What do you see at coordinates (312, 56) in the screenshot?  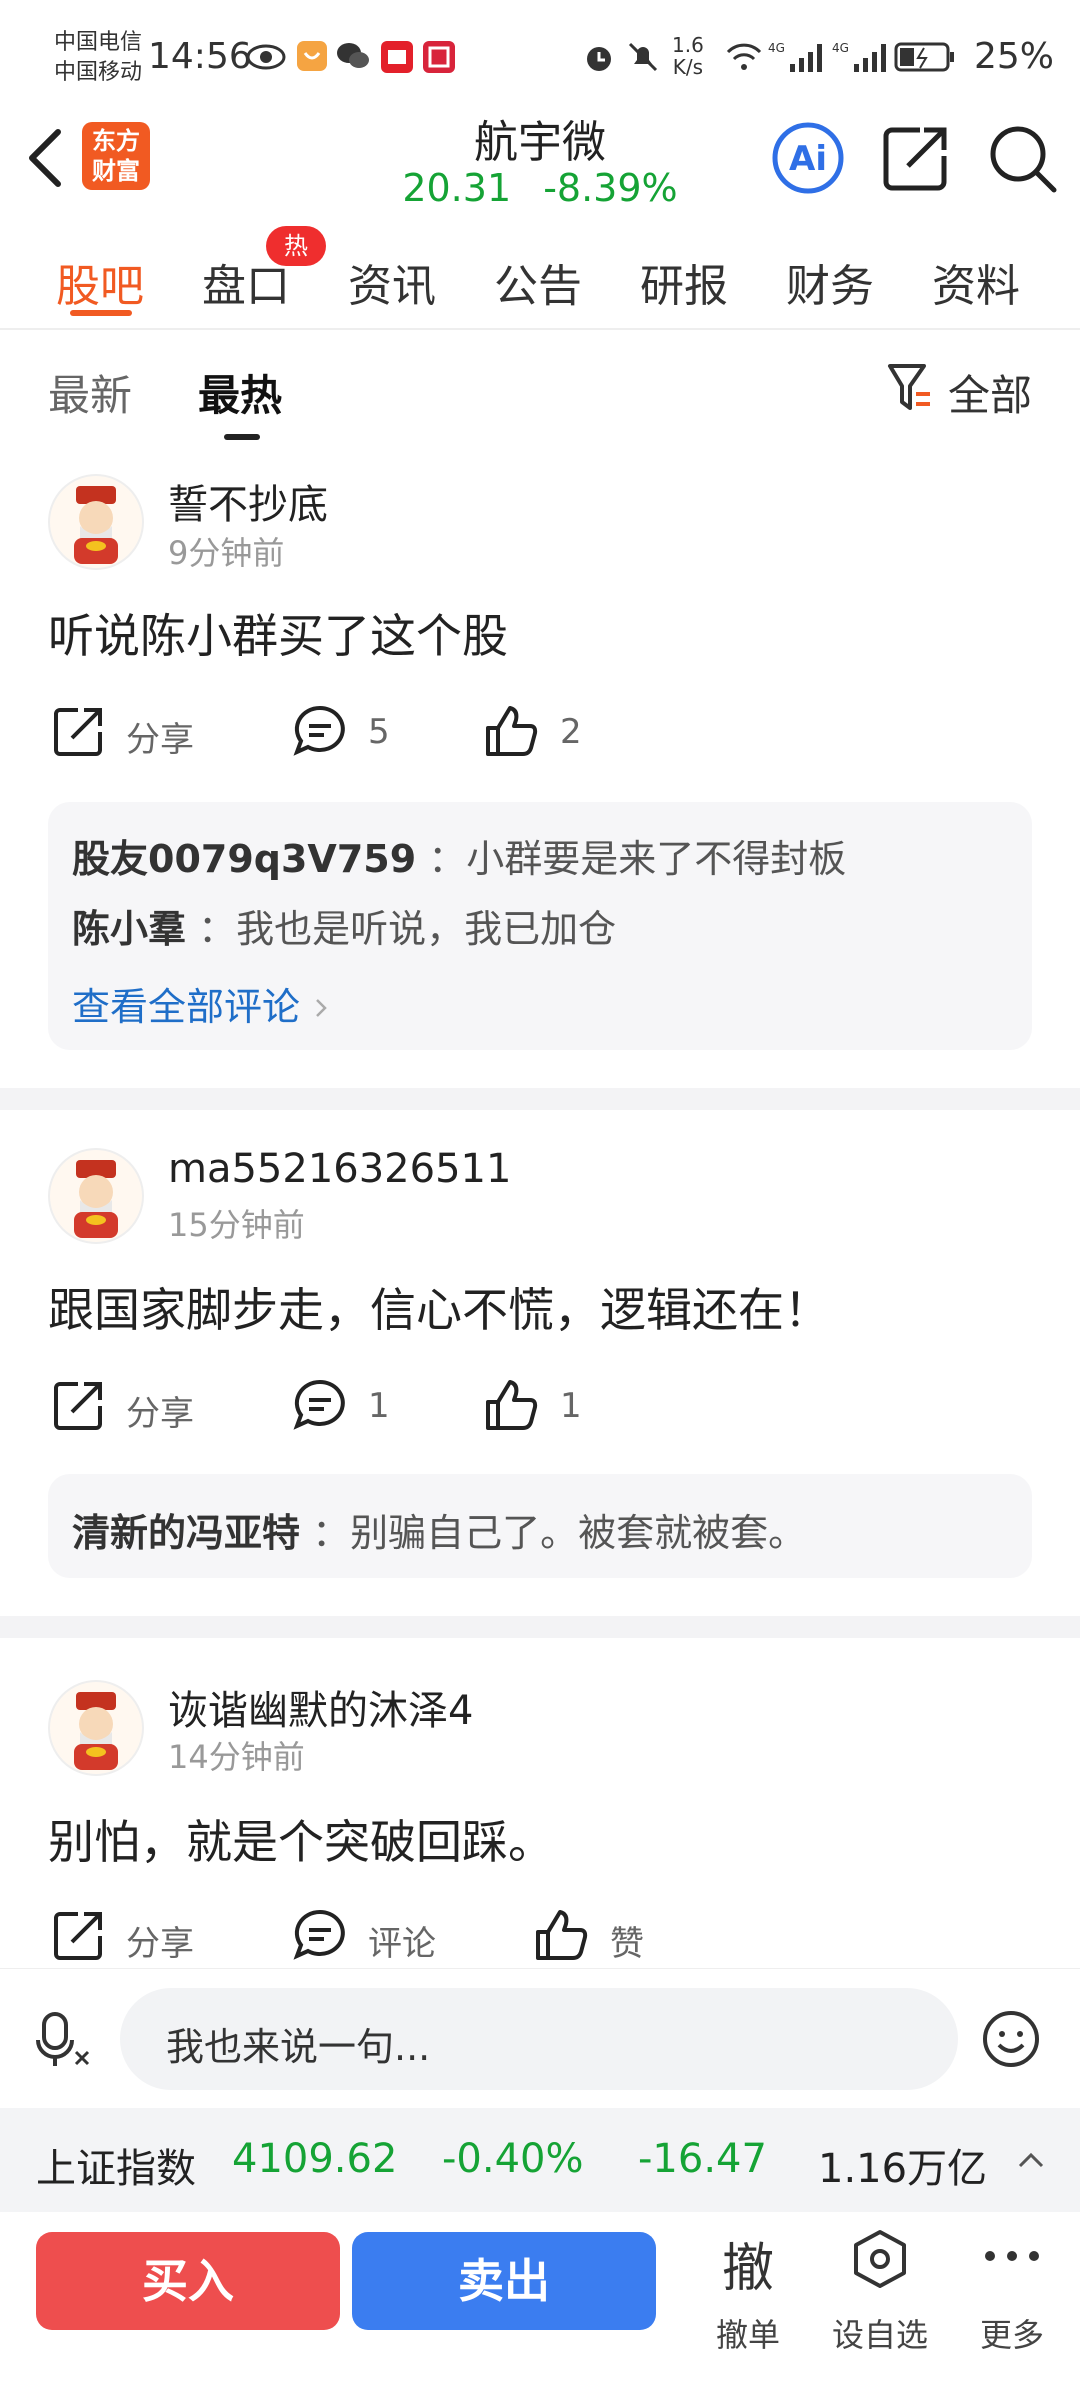 I see `app-notif-icon` at bounding box center [312, 56].